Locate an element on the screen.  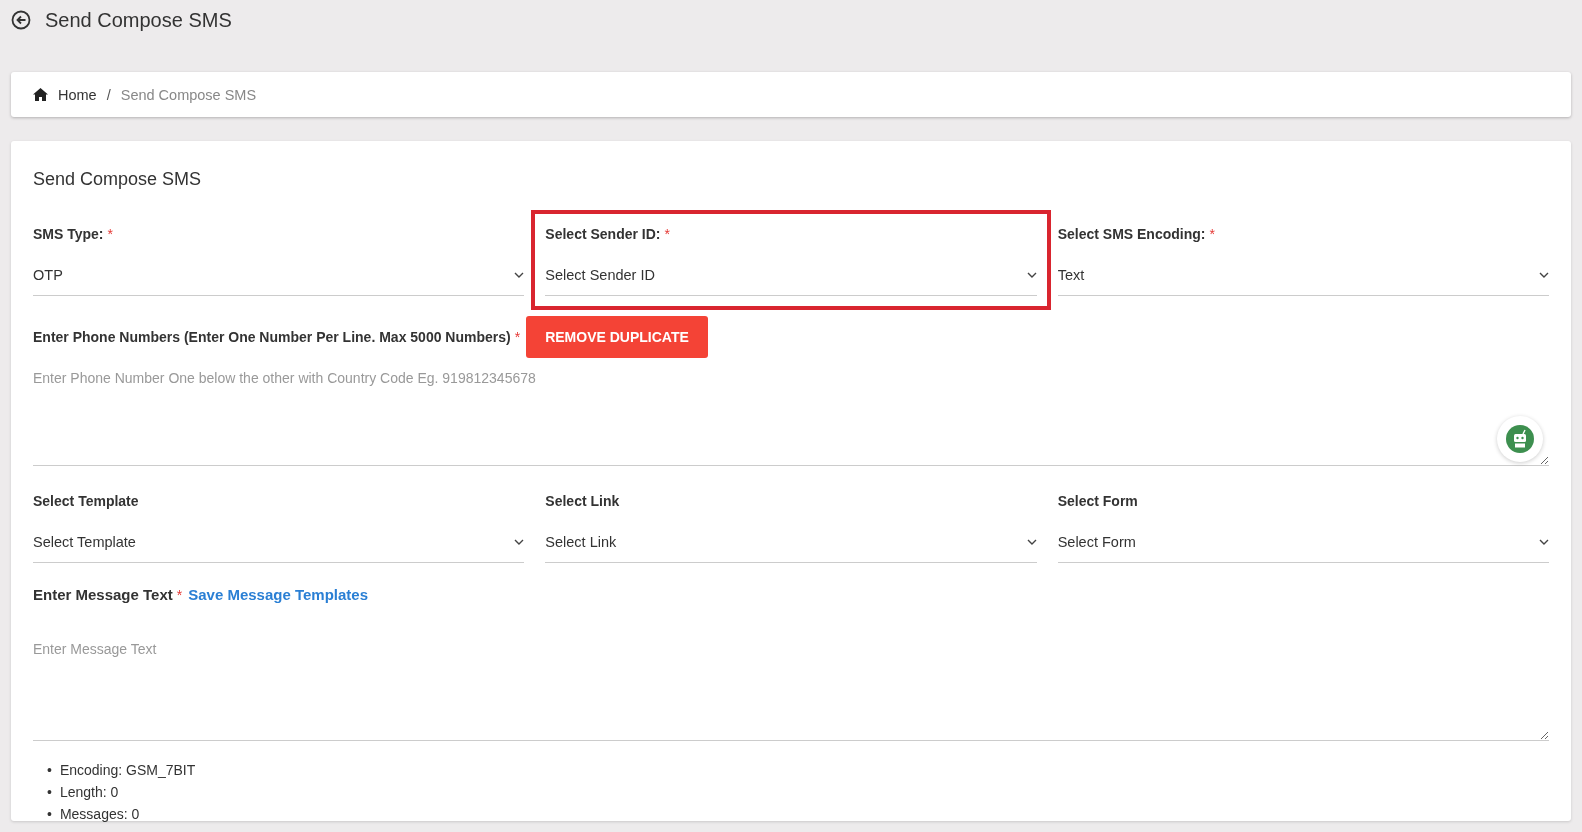
field-label: Enter Phone Numbers (Enter One Number Per Line. Max 5000 Numbers) is located at coordinates (272, 337).